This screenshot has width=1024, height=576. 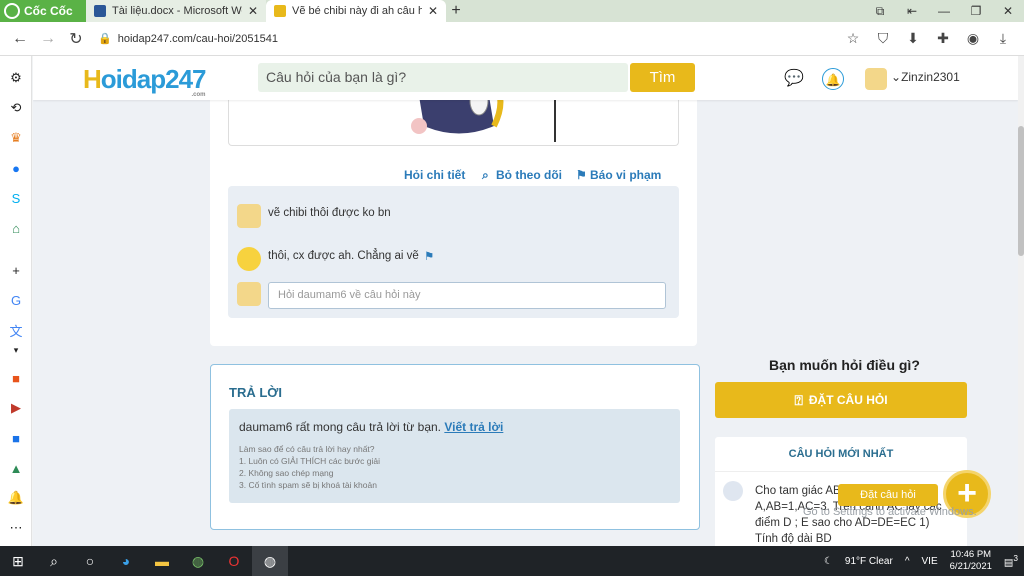 I want to click on language-indicator: VIE, so click(x=930, y=561).